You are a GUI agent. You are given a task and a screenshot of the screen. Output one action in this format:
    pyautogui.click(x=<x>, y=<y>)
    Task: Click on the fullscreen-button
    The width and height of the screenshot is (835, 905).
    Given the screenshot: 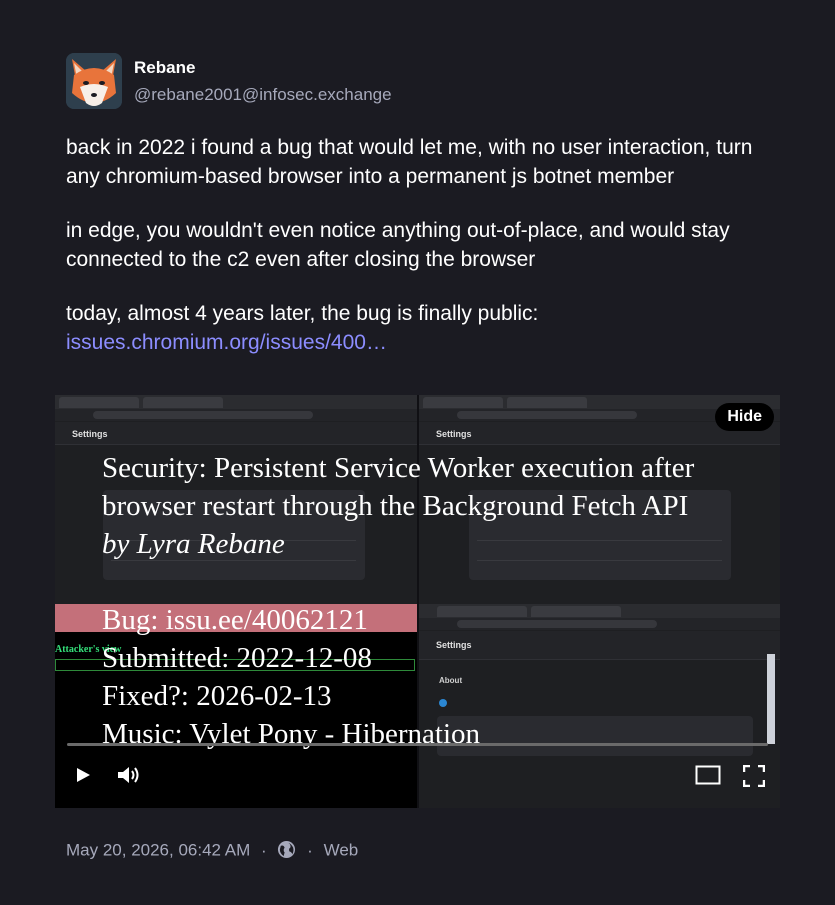 What is the action you would take?
    pyautogui.click(x=754, y=778)
    